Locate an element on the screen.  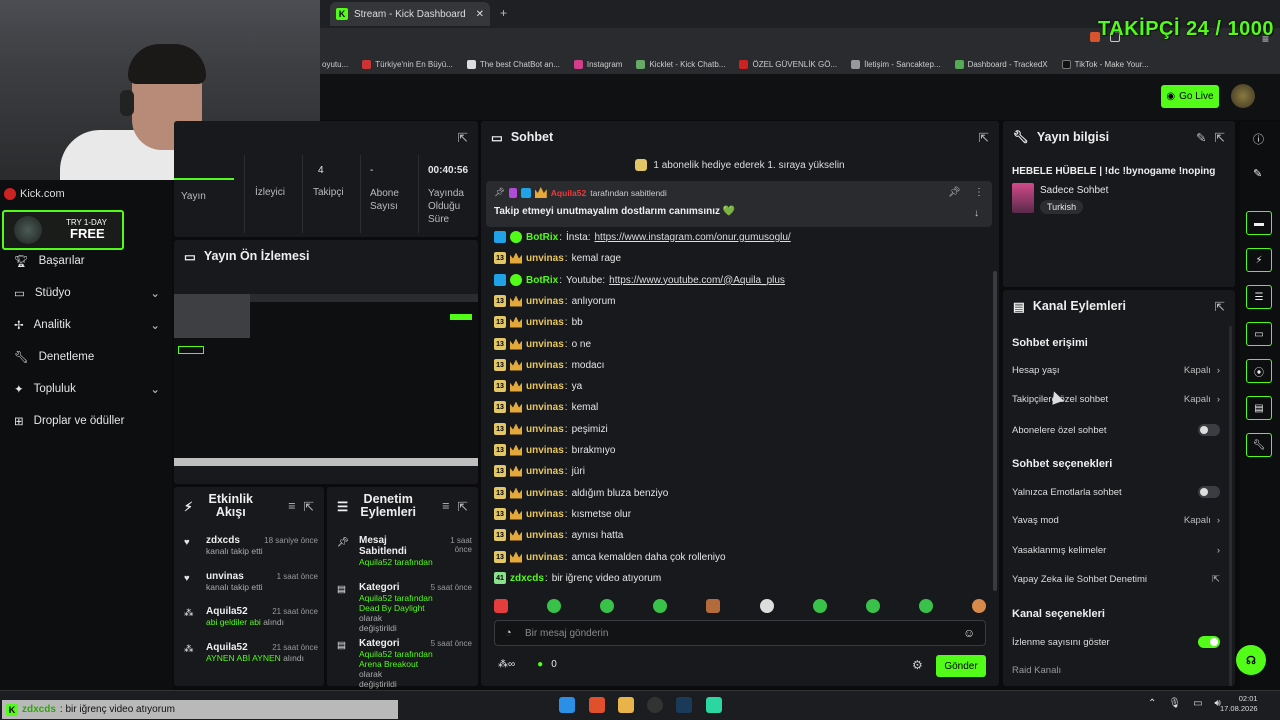
free-trial-ad: TRY 1-DAY FREE is located at coordinates (63, 230).